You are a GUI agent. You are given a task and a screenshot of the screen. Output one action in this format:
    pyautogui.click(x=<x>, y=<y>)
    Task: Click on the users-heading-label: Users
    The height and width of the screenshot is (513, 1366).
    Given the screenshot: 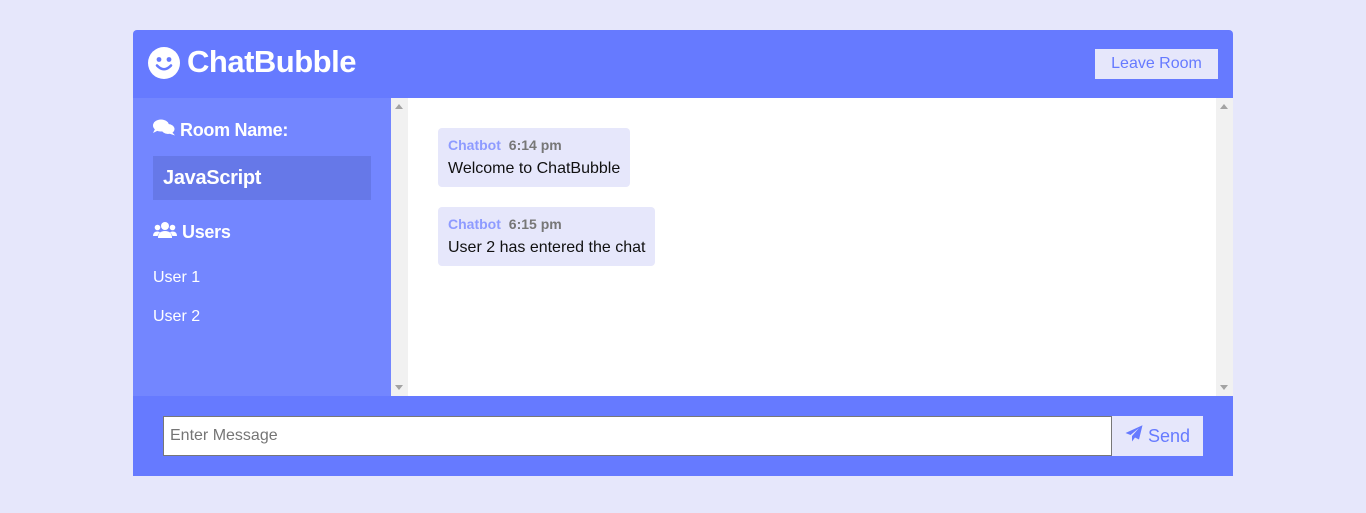 What is the action you would take?
    pyautogui.click(x=206, y=231)
    